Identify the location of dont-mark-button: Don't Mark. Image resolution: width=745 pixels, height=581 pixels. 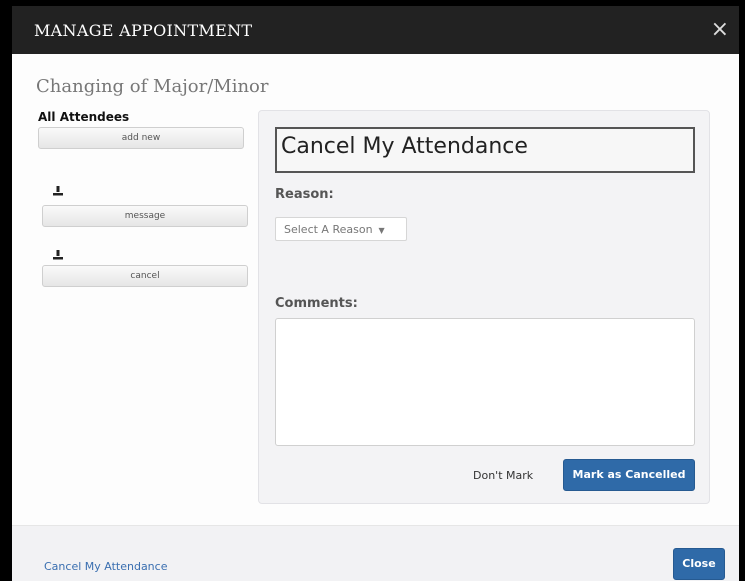
(503, 475).